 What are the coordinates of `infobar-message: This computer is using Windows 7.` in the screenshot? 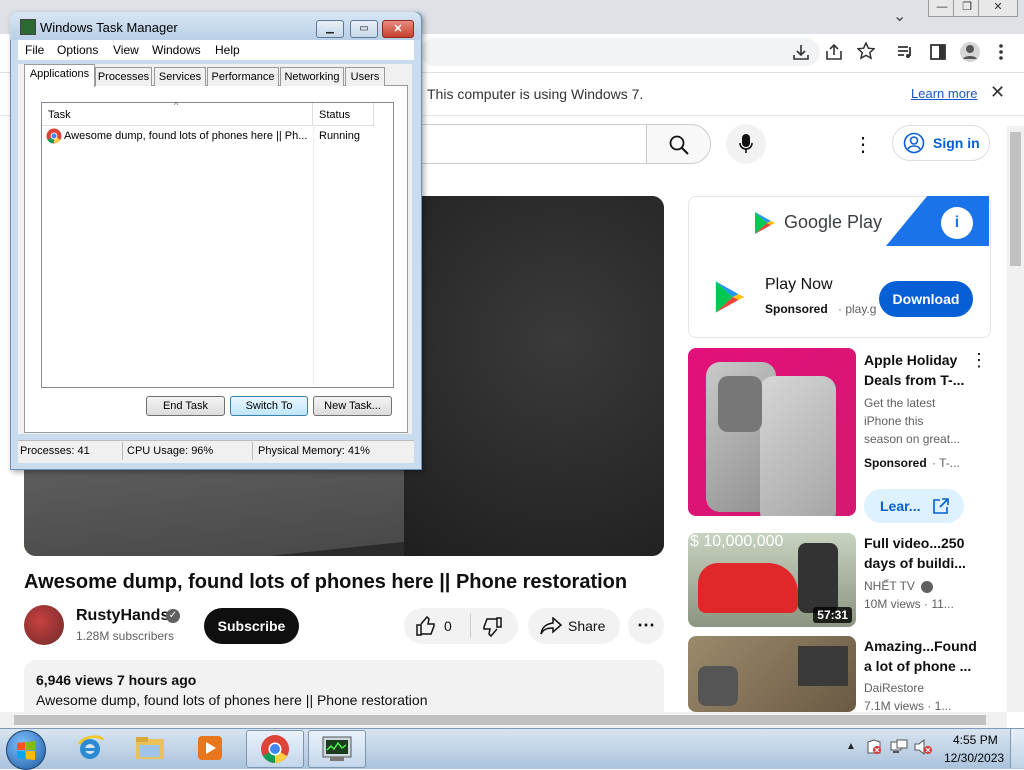 It's located at (535, 94).